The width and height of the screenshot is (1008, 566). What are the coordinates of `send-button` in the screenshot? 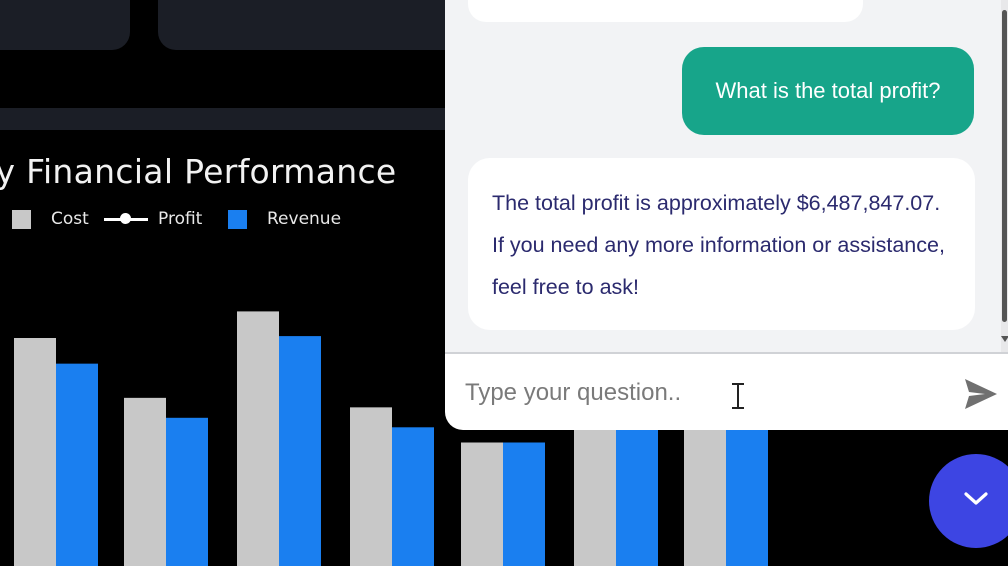 It's located at (981, 394).